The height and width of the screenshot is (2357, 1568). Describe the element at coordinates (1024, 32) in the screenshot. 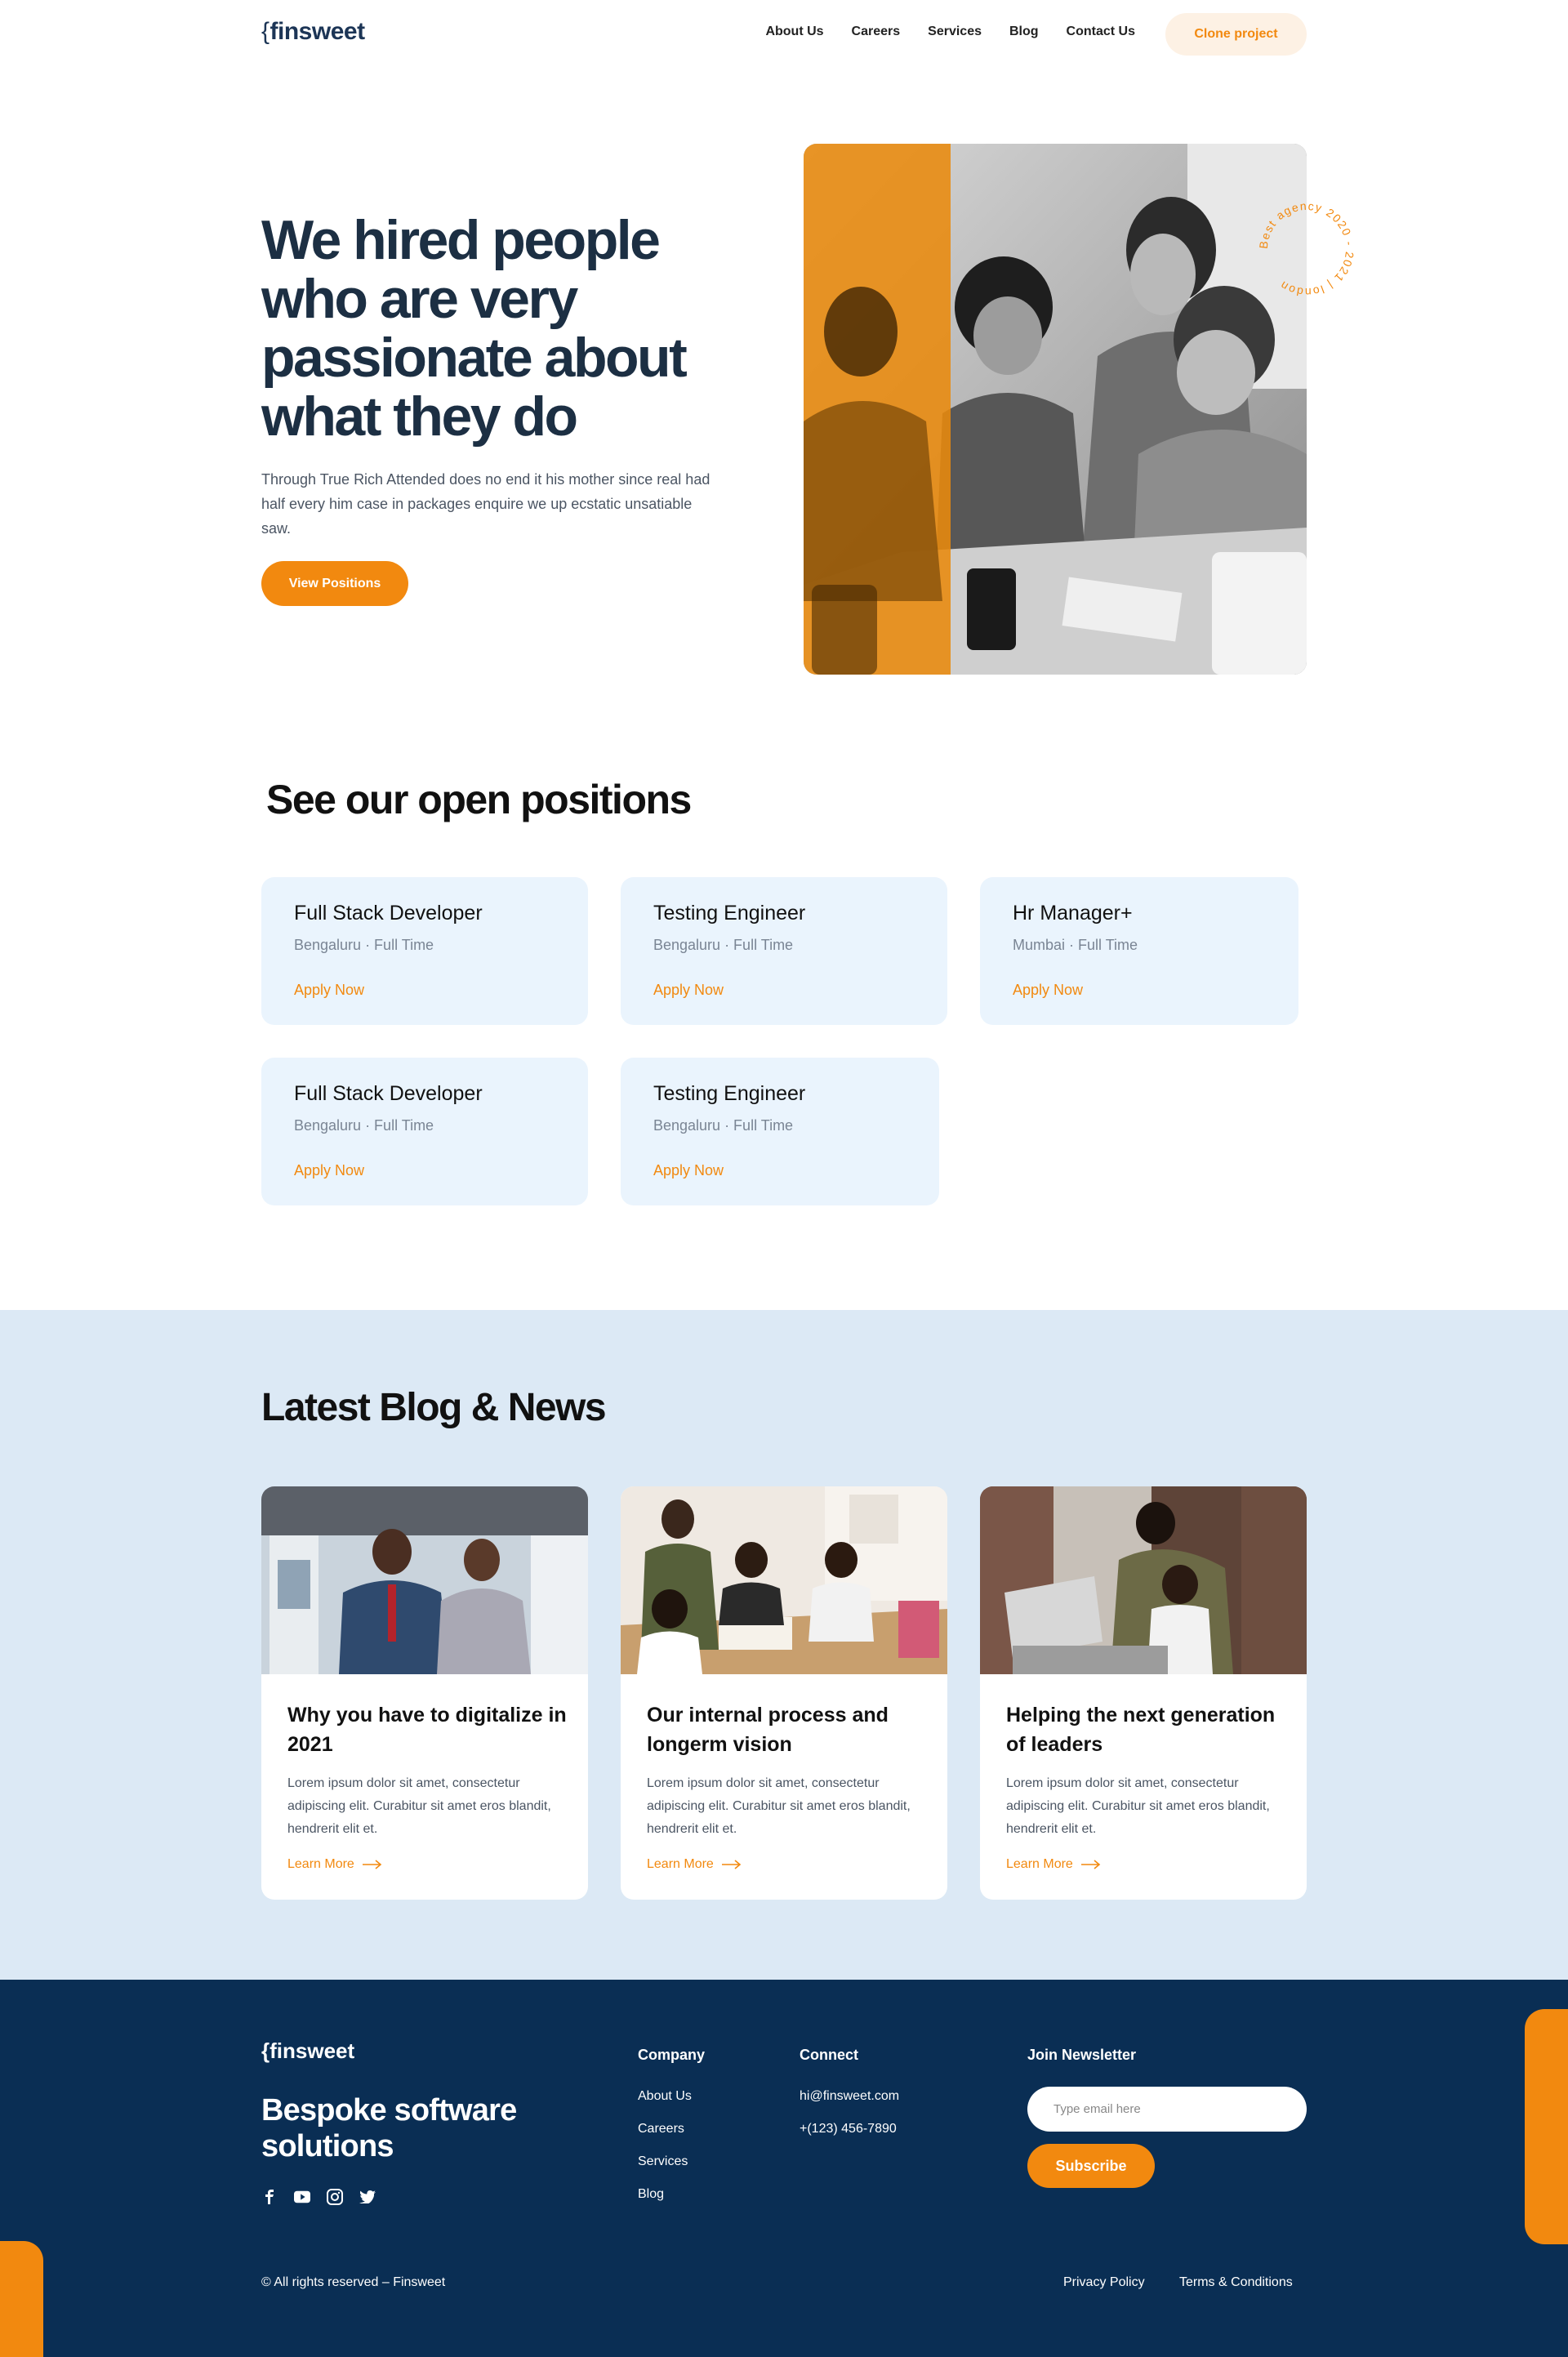

I see `nav-link-blog: Blog` at that location.